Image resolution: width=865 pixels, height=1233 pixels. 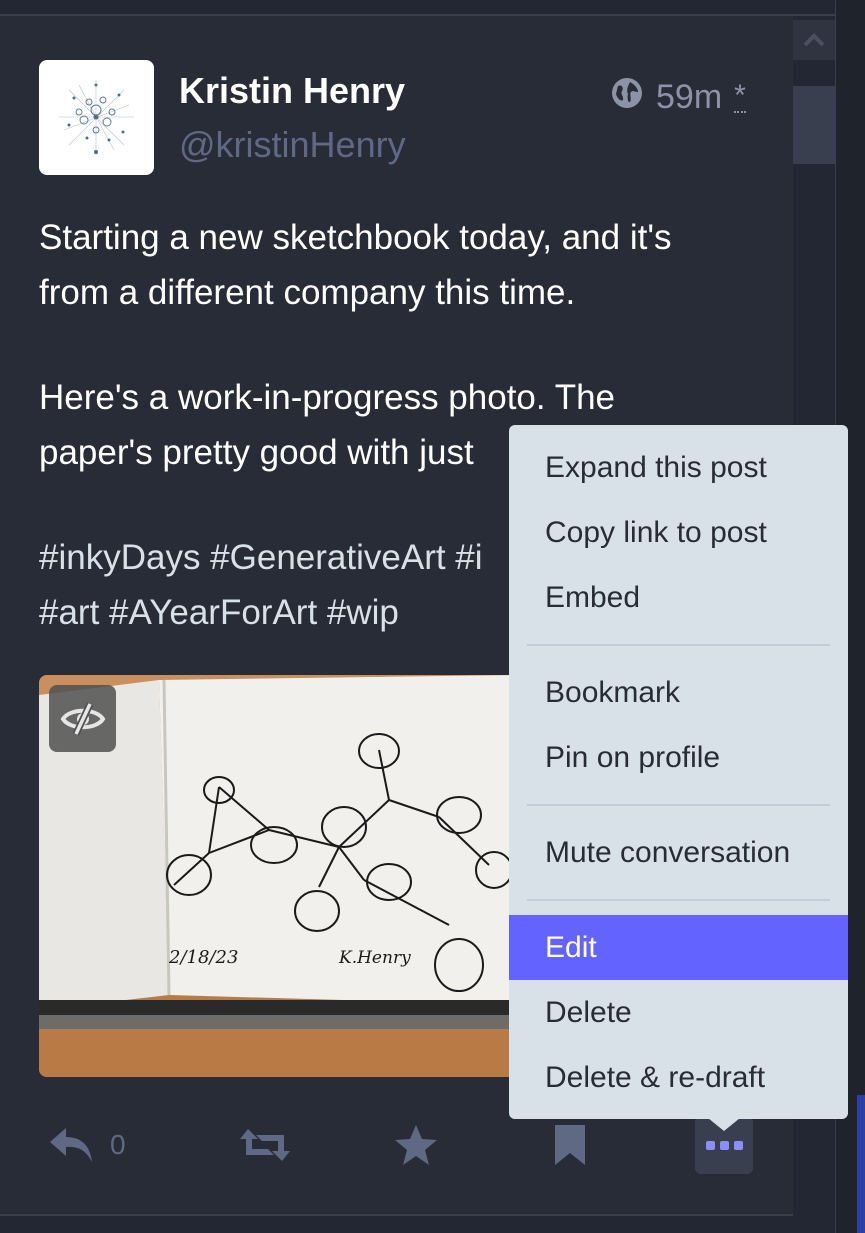 What do you see at coordinates (678, 532) in the screenshot?
I see `menu-item-copy-link: Copy link to post` at bounding box center [678, 532].